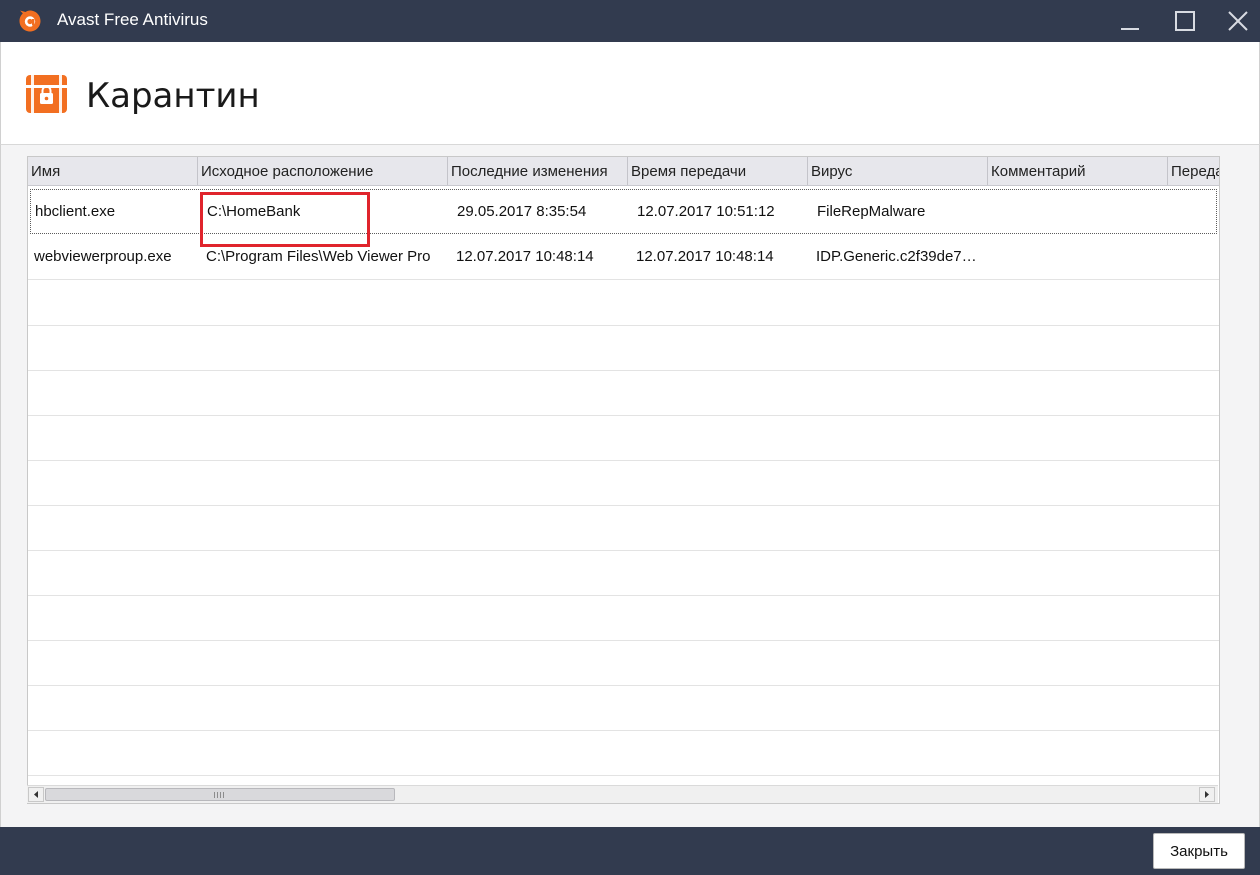 The image size is (1260, 875). I want to click on avast-logo-icon, so click(30, 21).